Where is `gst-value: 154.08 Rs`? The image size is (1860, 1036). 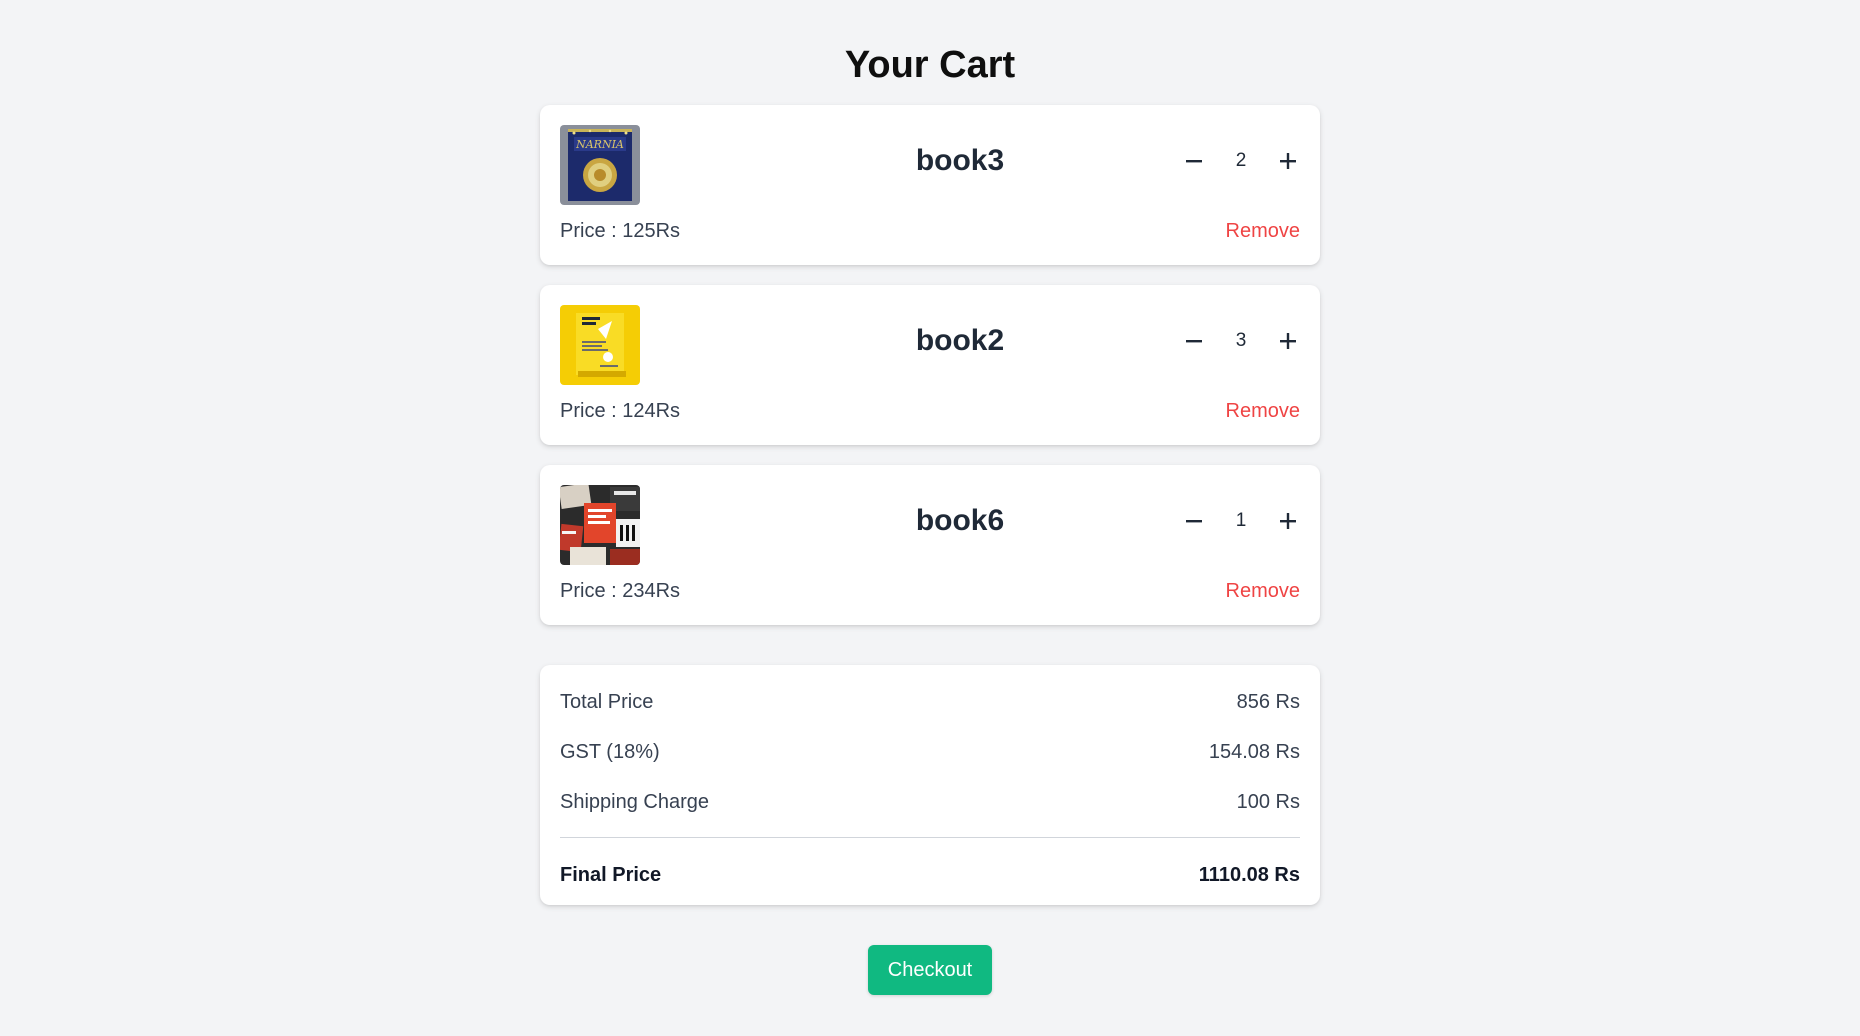
gst-value: 154.08 Rs is located at coordinates (1254, 751).